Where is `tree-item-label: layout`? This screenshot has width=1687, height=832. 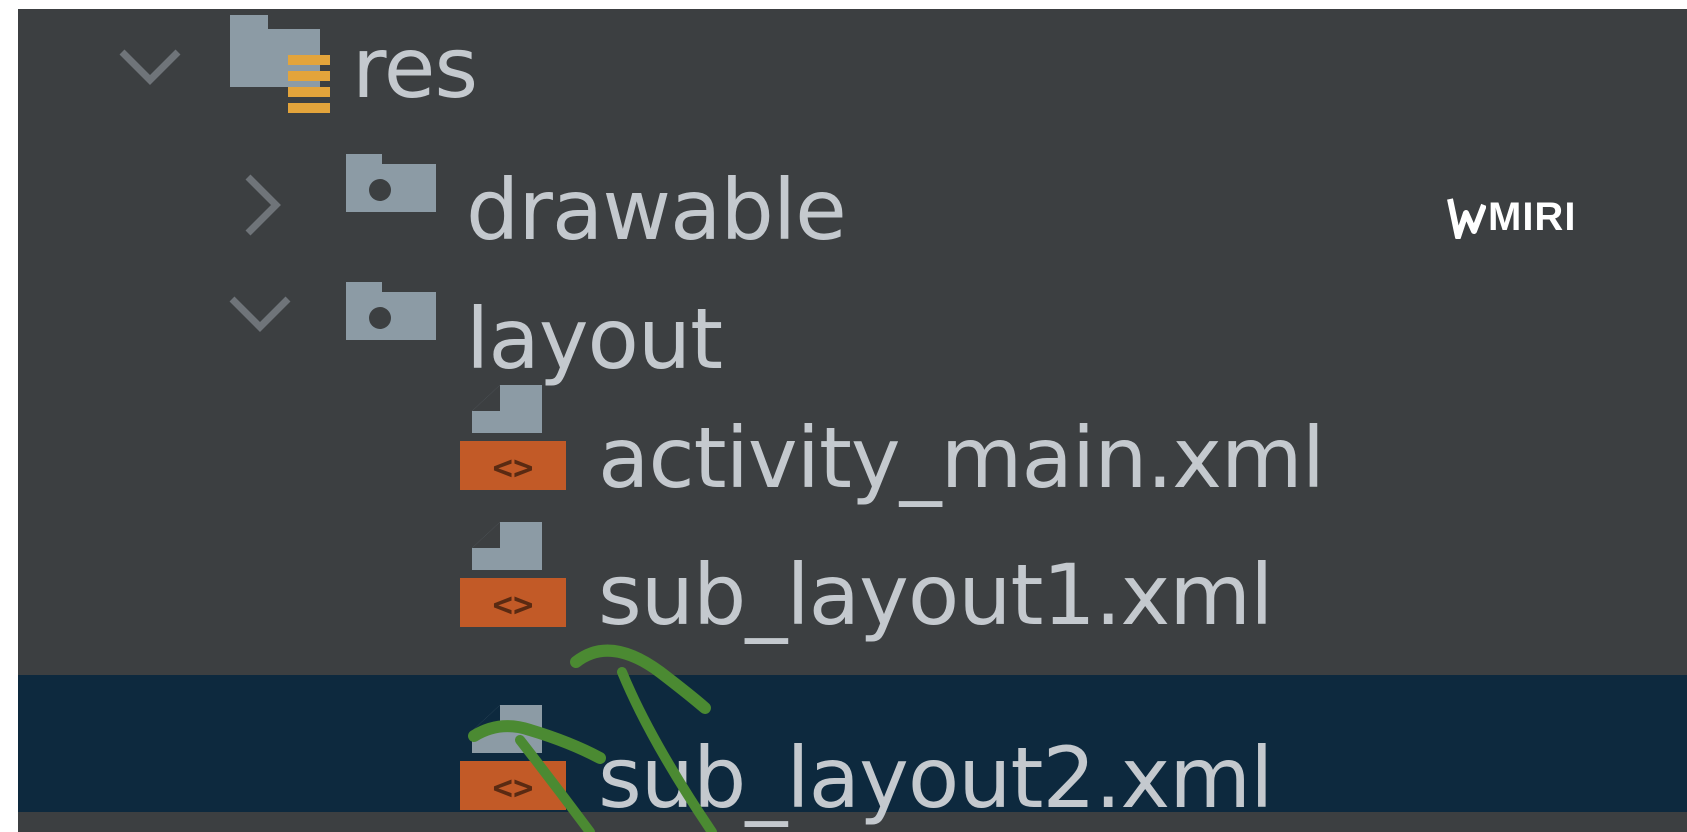 tree-item-label: layout is located at coordinates (594, 339).